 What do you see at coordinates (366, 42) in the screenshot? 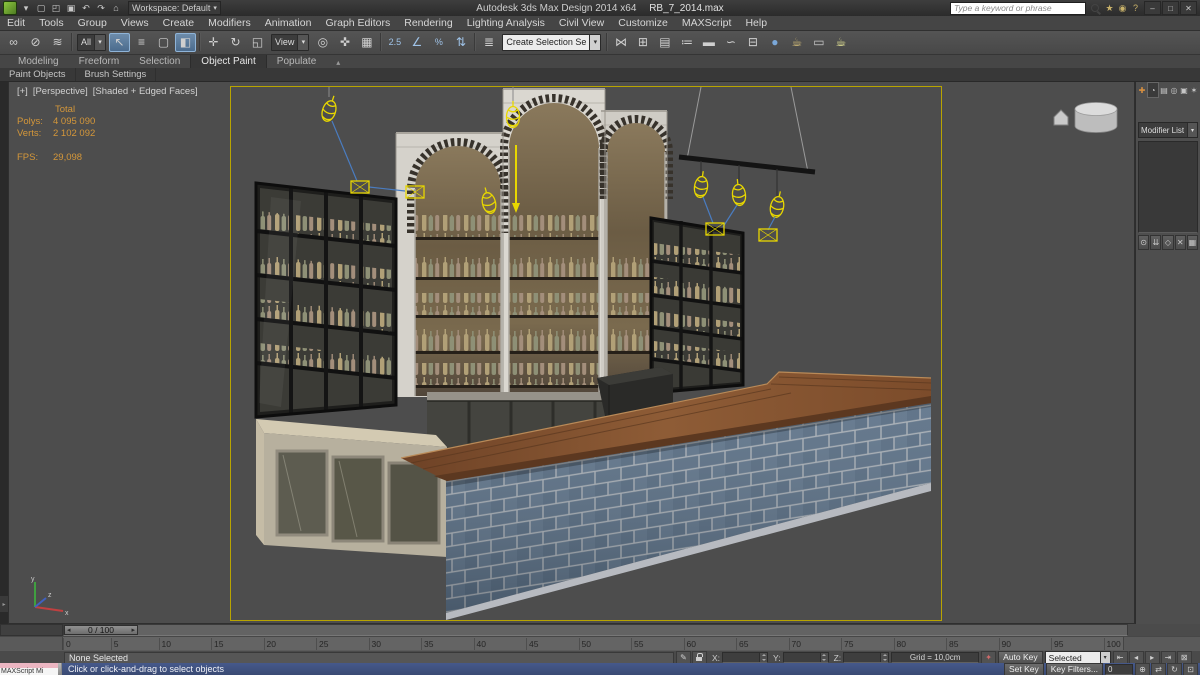
I see `keyboard-shortcut-override-icon: ▦` at bounding box center [366, 42].